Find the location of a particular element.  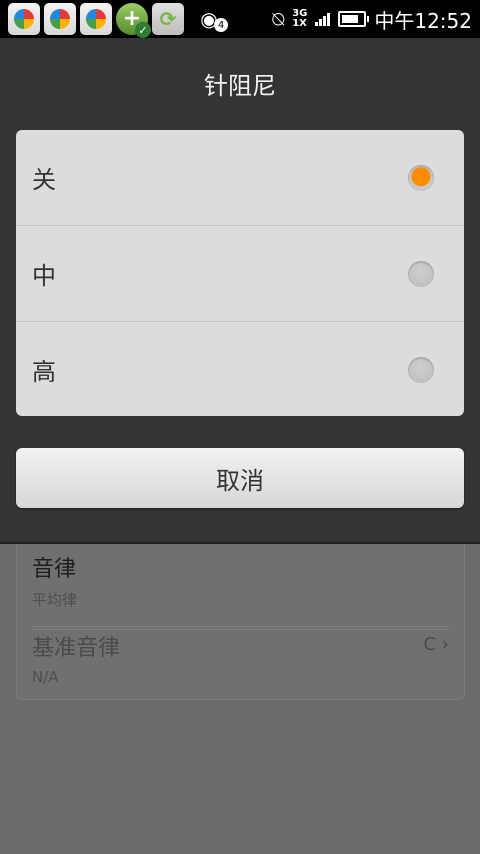

radio-button-selected is located at coordinates (421, 177).